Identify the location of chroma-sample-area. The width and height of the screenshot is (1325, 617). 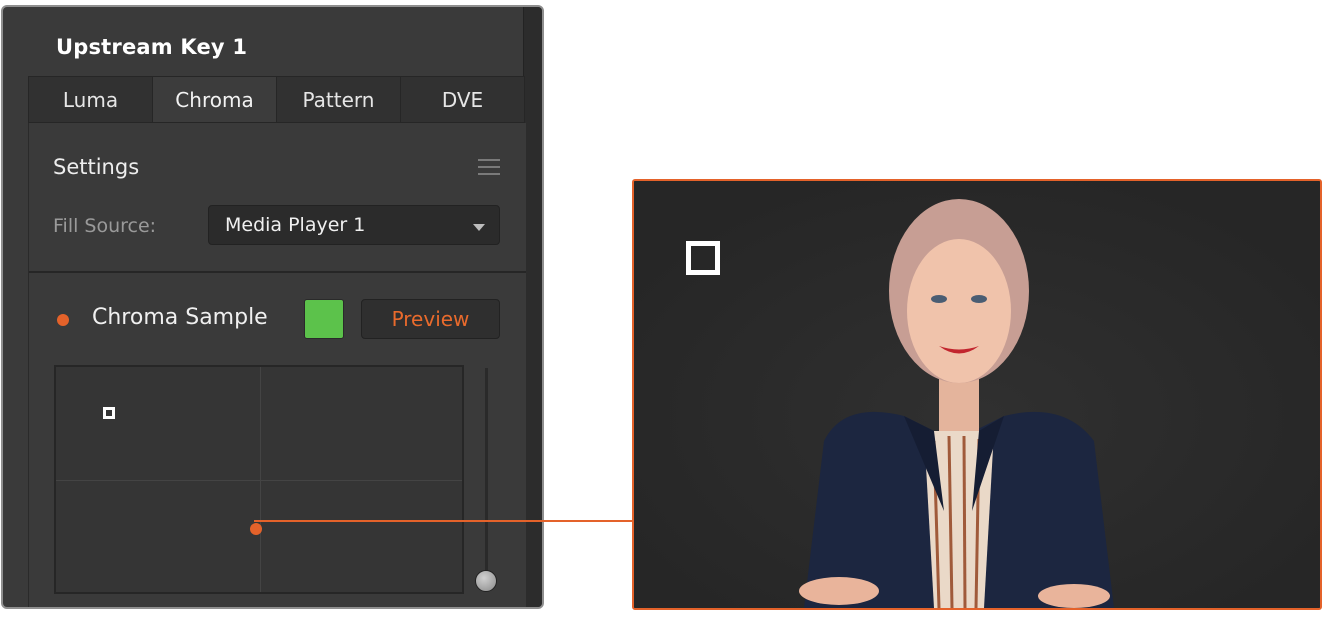
(259, 479).